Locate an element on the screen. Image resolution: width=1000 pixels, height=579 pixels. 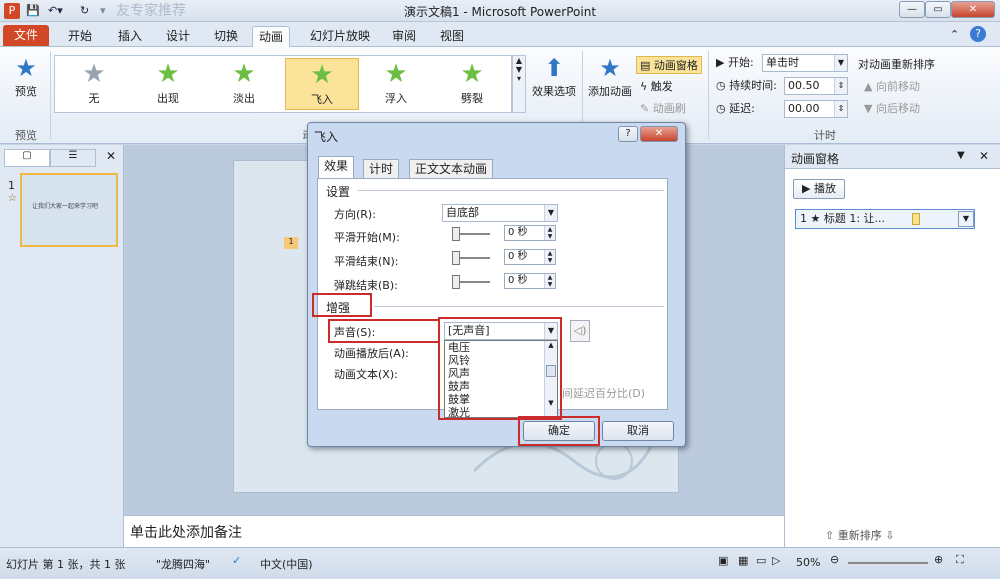
ribbon-collapse-icon: ⌃ is located at coordinates (954, 35).